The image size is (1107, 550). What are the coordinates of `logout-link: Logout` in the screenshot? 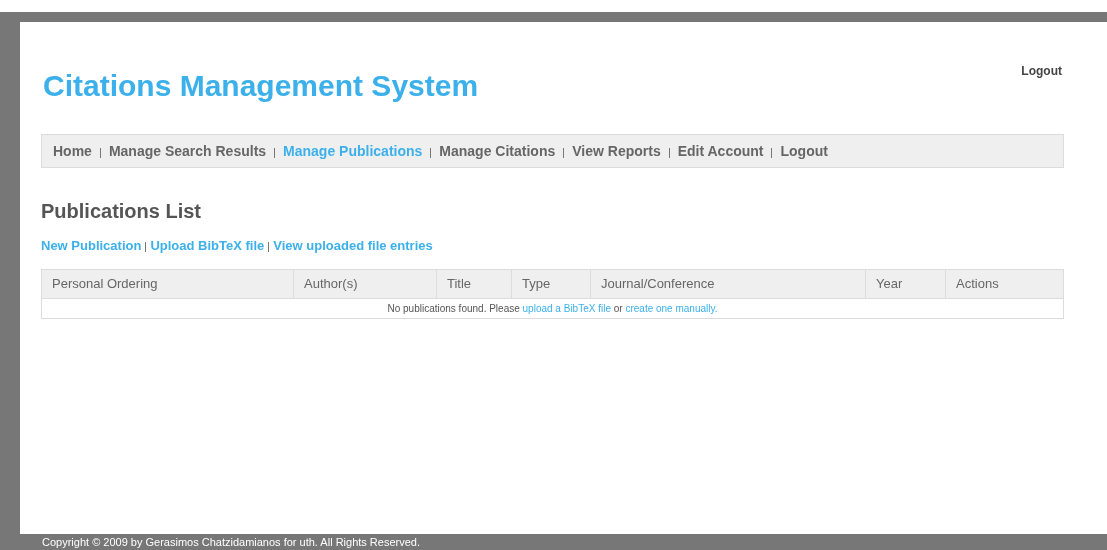 It's located at (1041, 71).